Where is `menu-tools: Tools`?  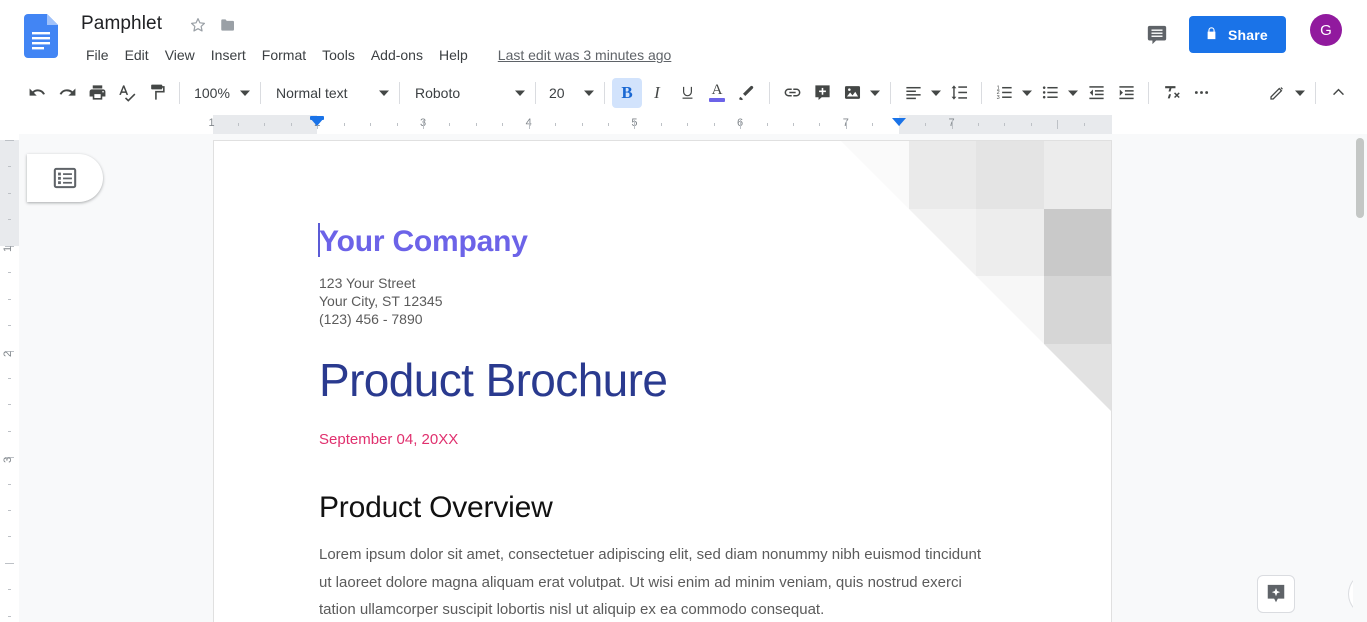
menu-tools: Tools is located at coordinates (338, 55).